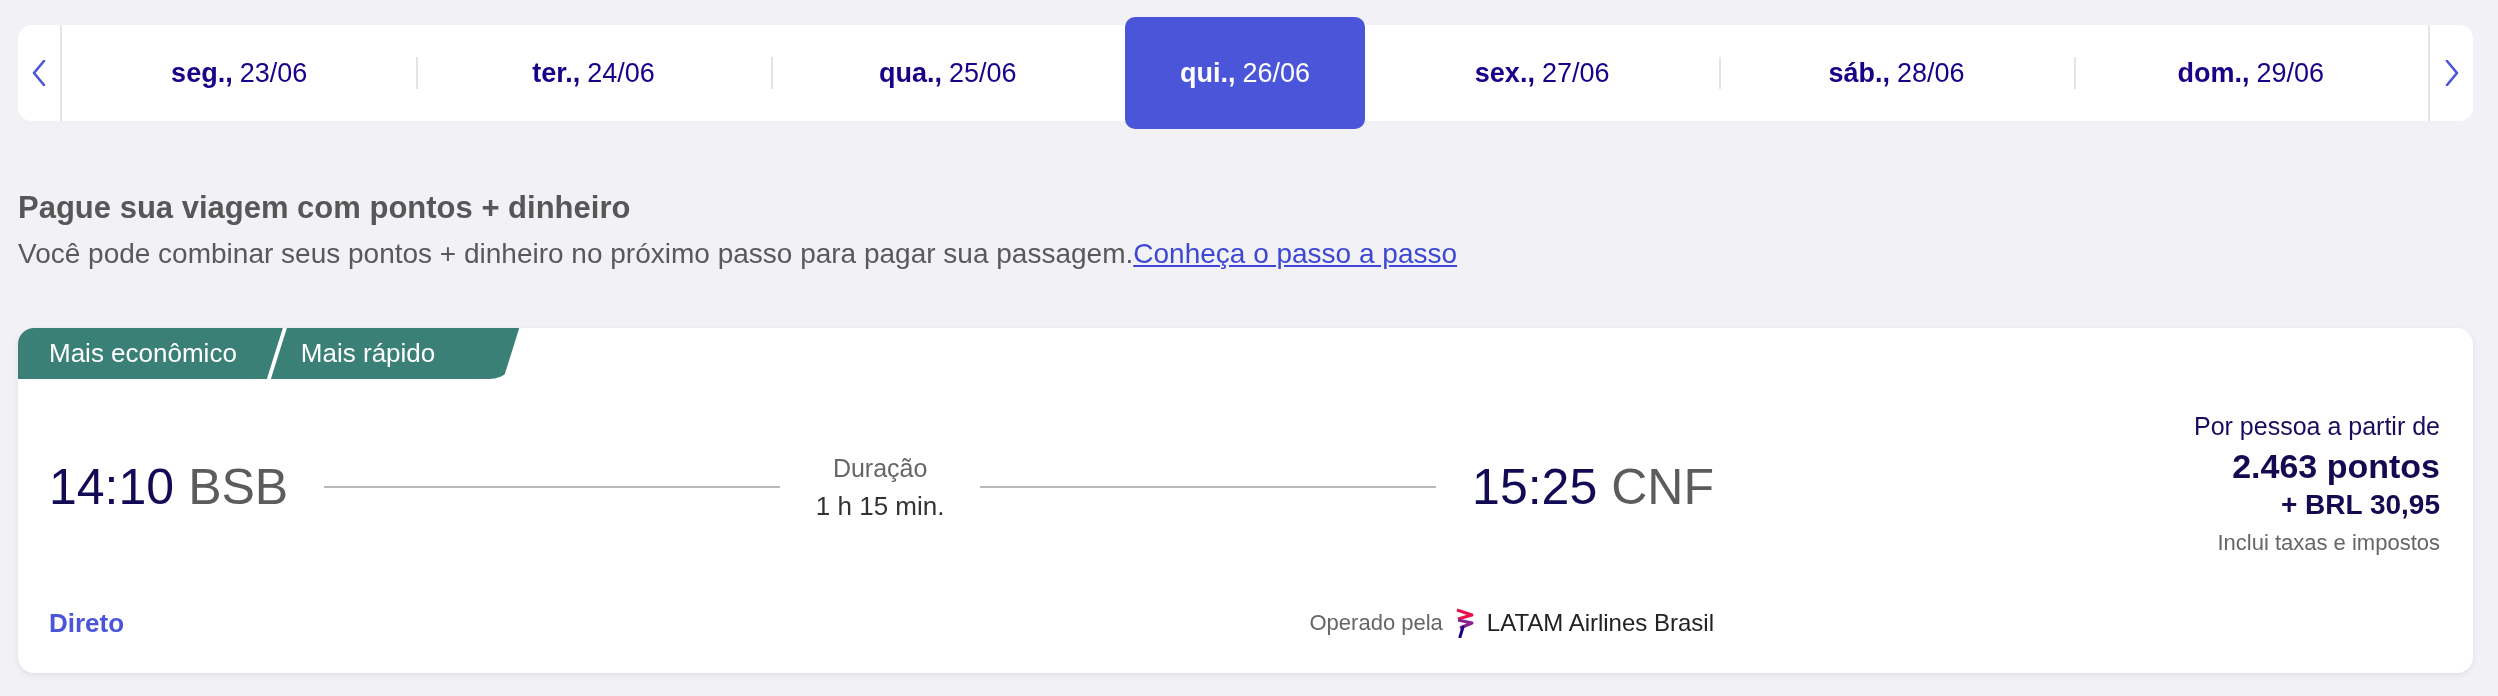 This screenshot has width=2498, height=696. I want to click on departure-time: 14:10, so click(112, 487).